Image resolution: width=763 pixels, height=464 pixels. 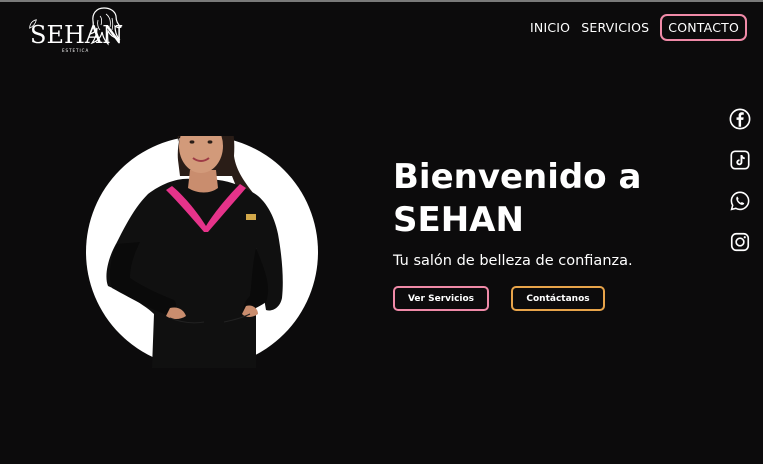 What do you see at coordinates (543, 199) in the screenshot?
I see `hero-title: Bienvenido a SEHAN` at bounding box center [543, 199].